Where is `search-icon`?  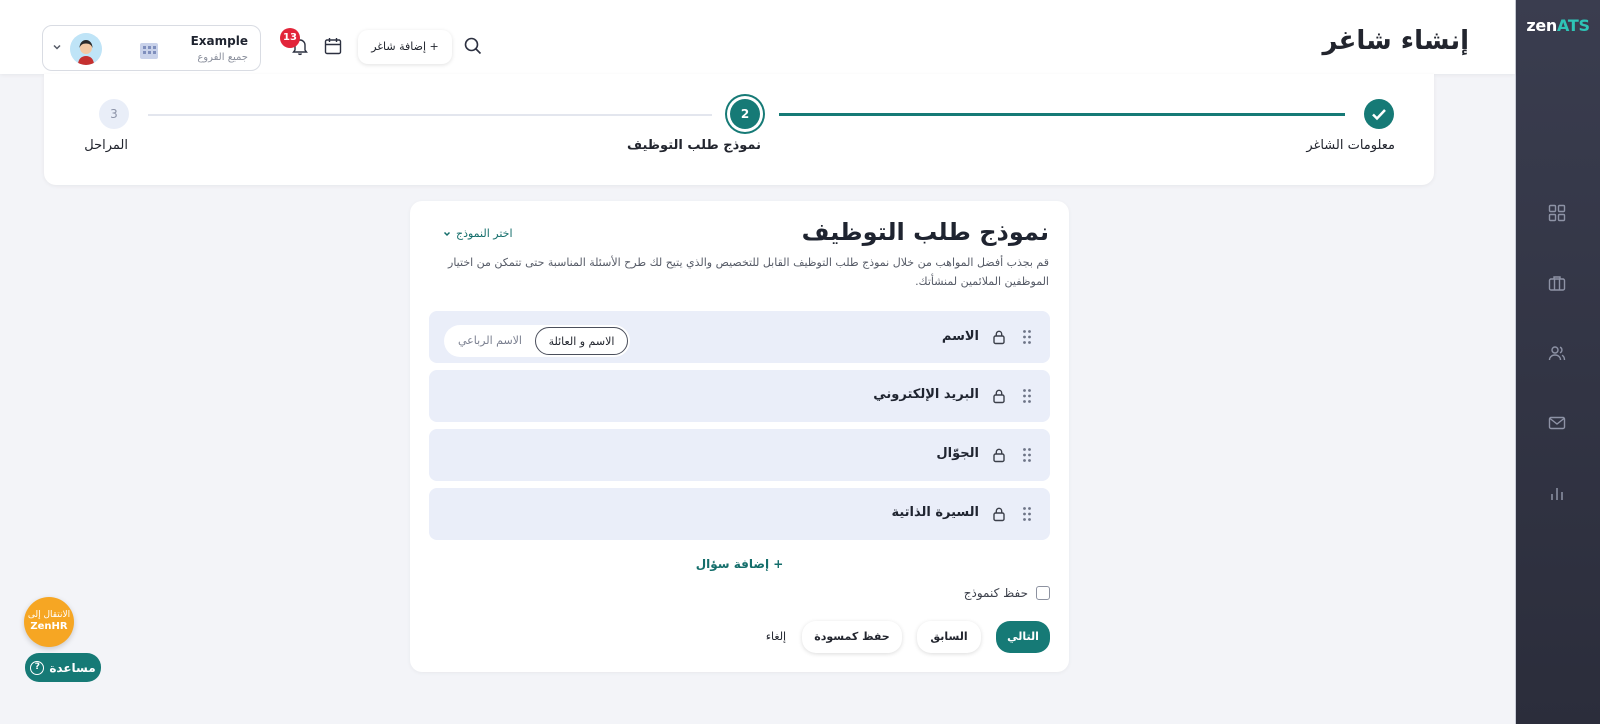
search-icon is located at coordinates (473, 46).